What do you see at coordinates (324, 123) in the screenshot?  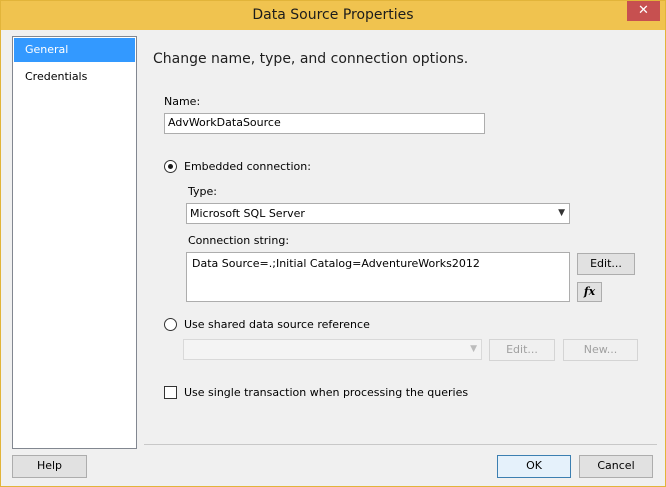 I see `name-input: AdvWorkDataSource` at bounding box center [324, 123].